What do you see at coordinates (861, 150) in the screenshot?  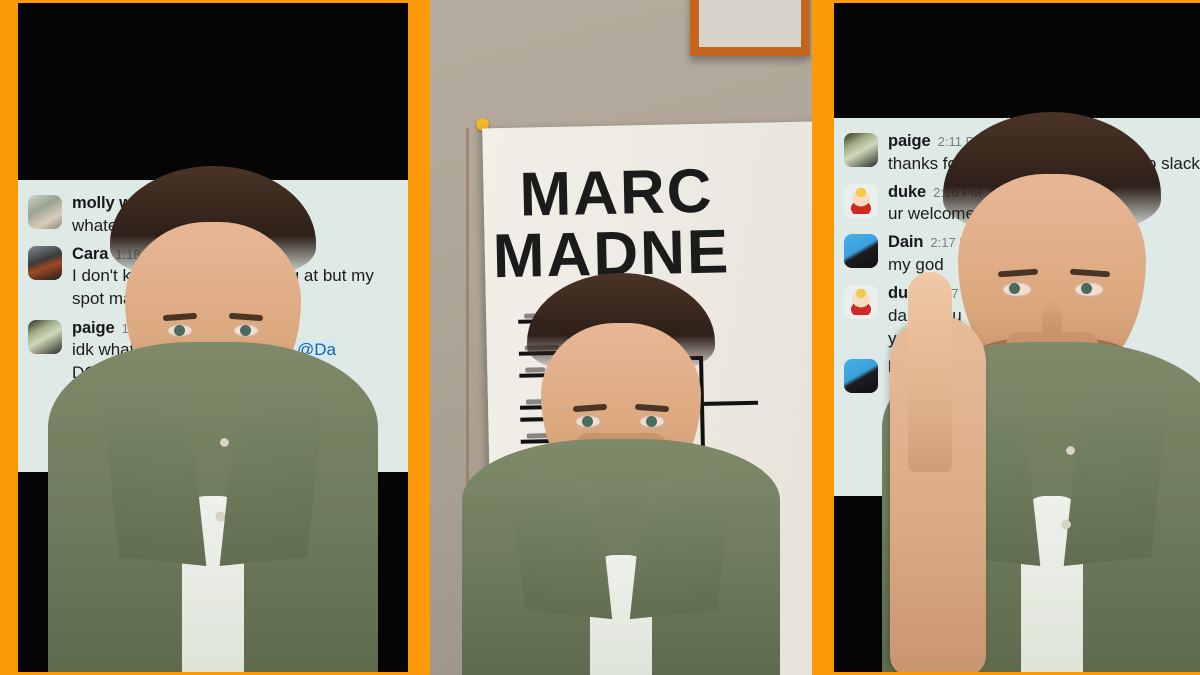 I see `paige-avatar` at bounding box center [861, 150].